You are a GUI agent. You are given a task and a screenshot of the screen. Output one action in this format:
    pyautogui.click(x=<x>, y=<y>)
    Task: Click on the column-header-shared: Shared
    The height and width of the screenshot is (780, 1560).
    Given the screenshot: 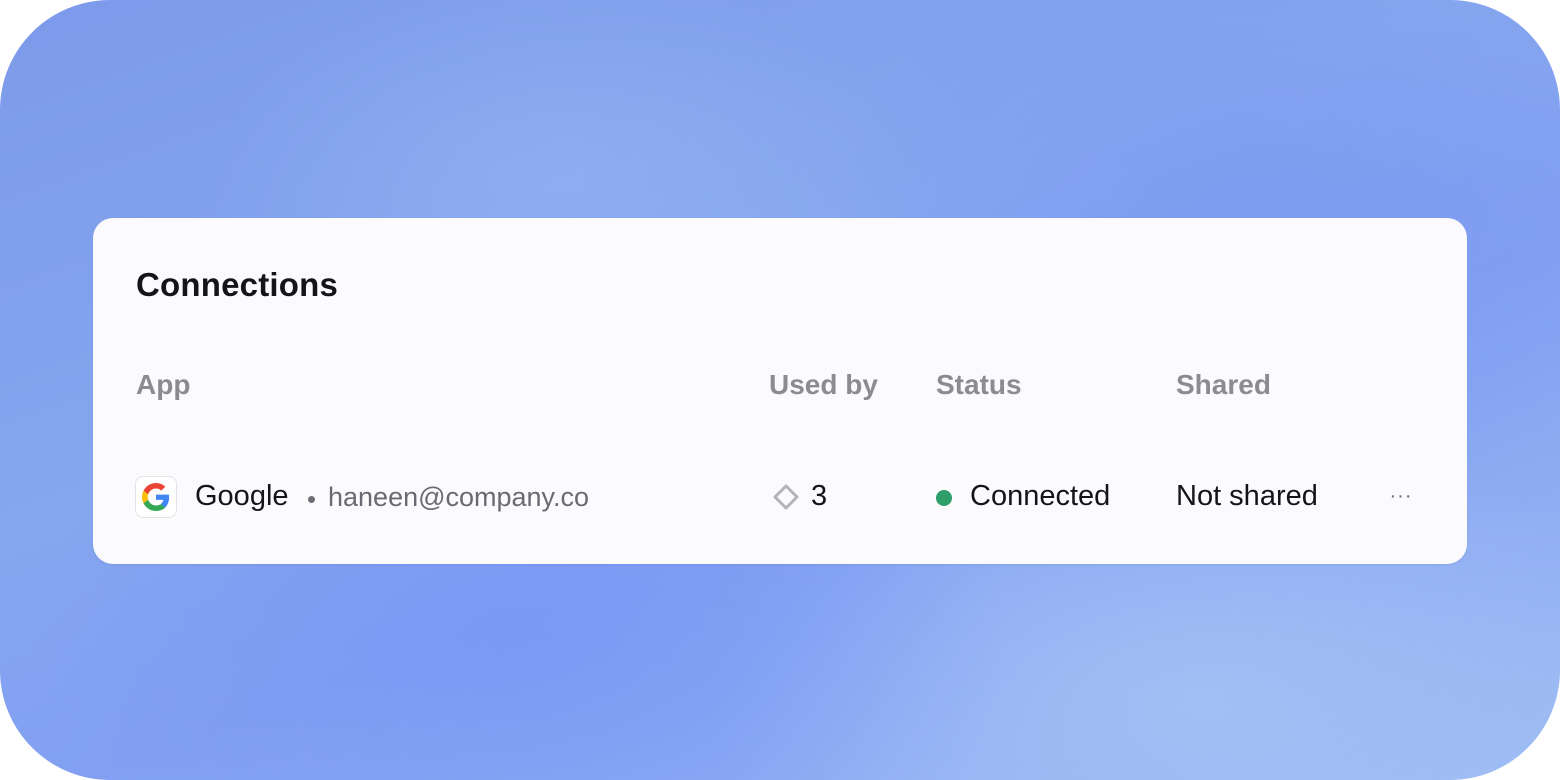 What is the action you would take?
    pyautogui.click(x=1223, y=384)
    